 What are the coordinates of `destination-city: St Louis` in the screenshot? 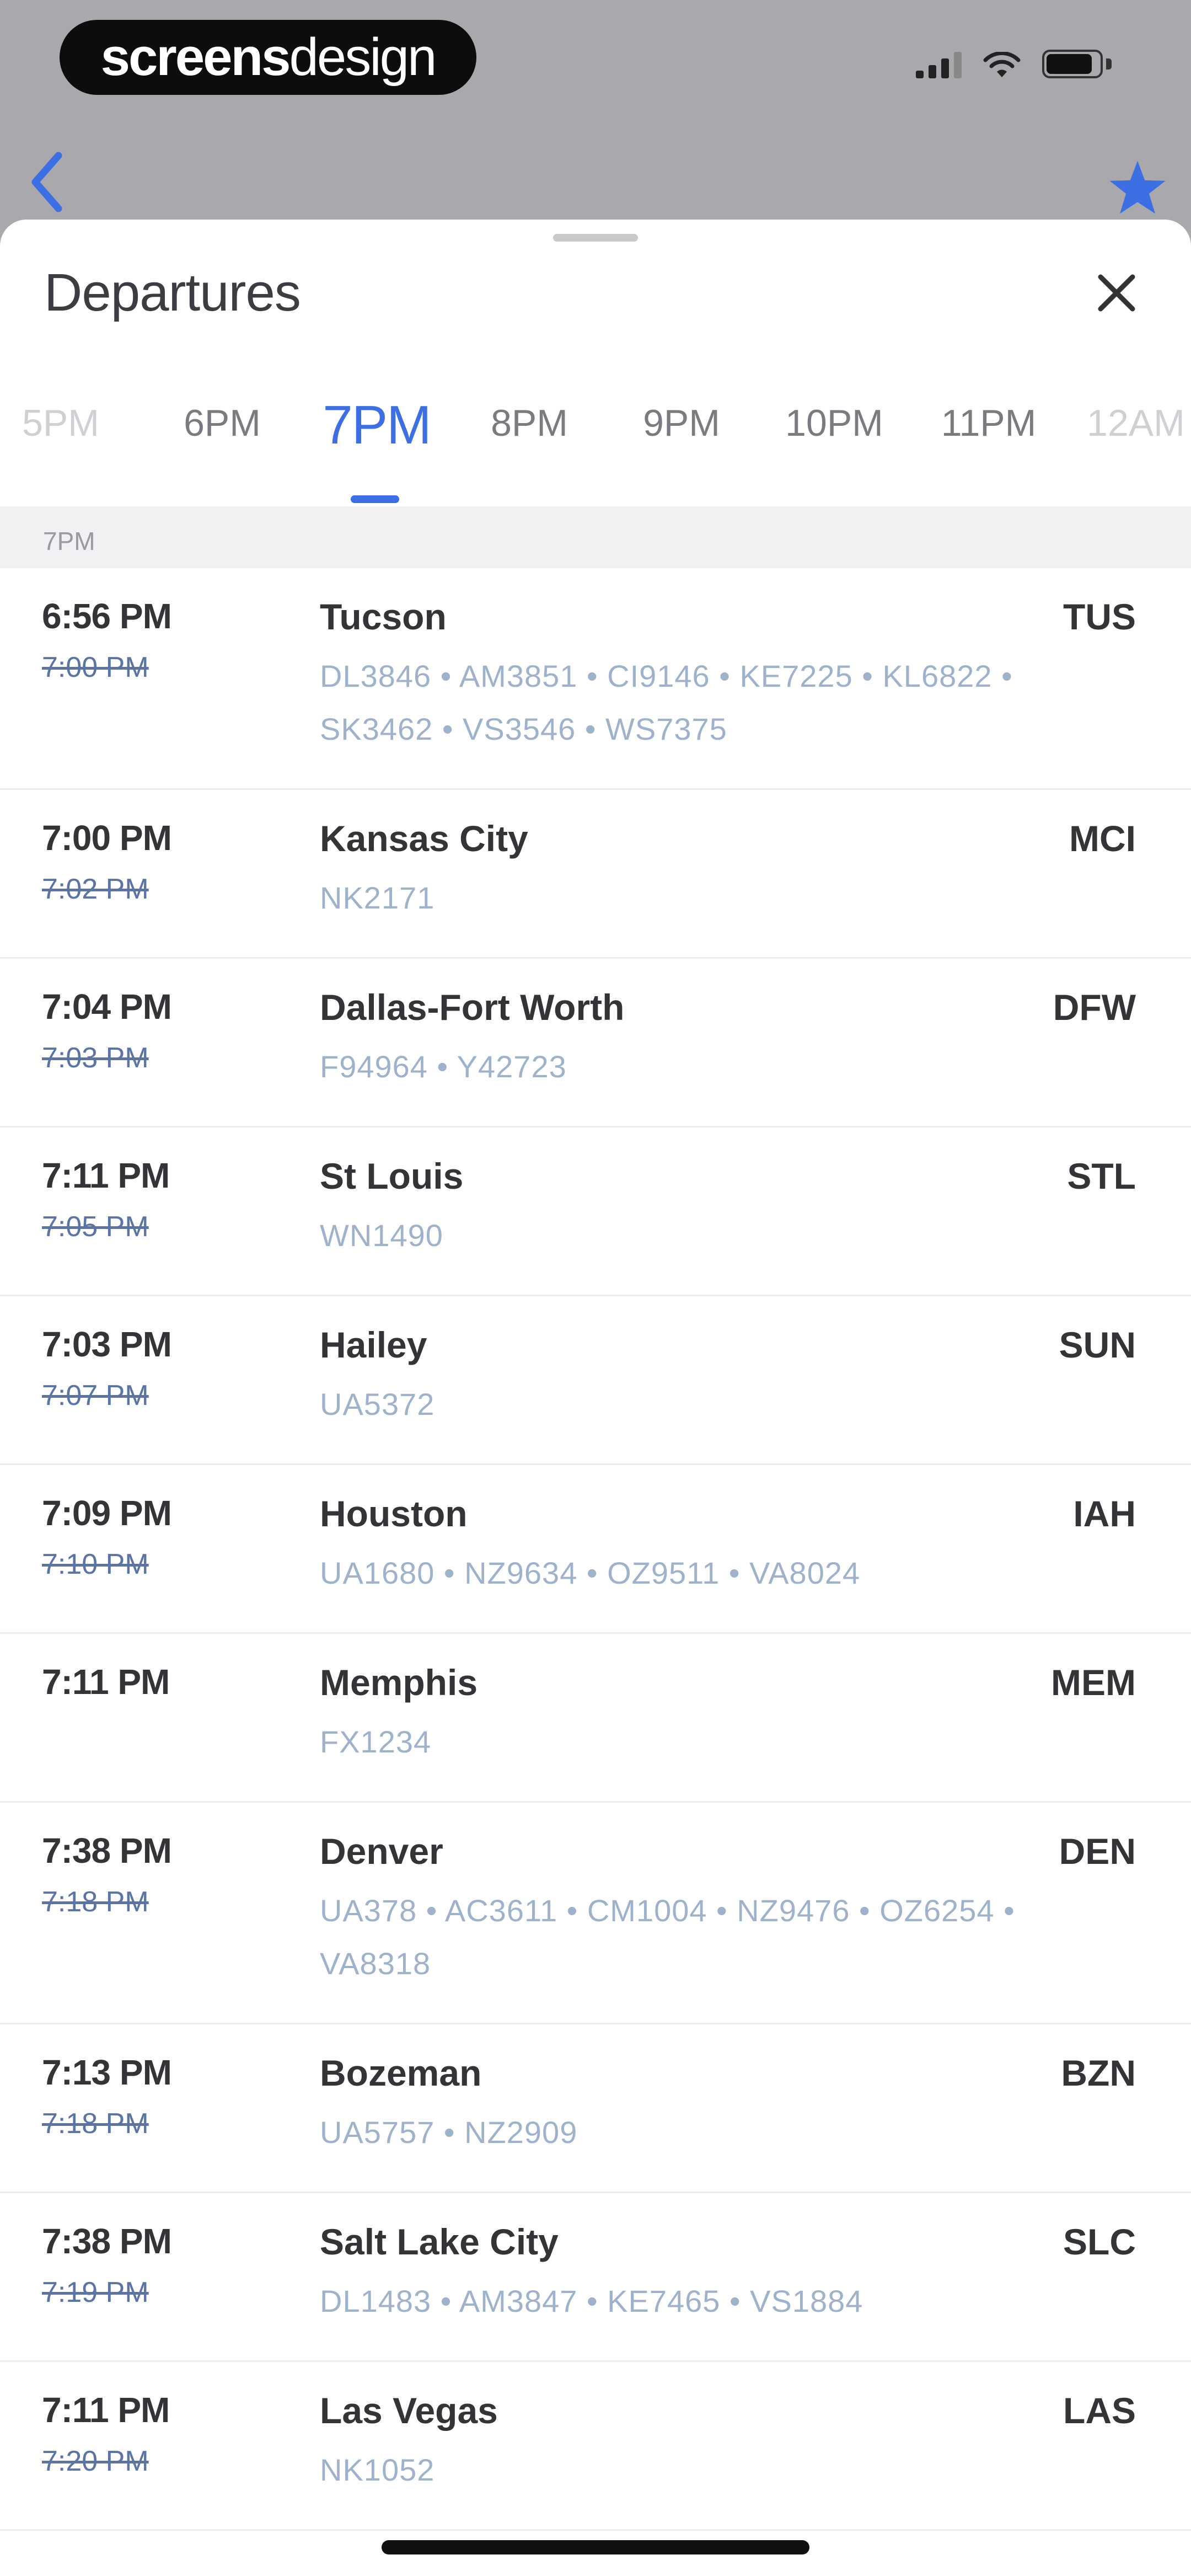 It's located at (392, 1176).